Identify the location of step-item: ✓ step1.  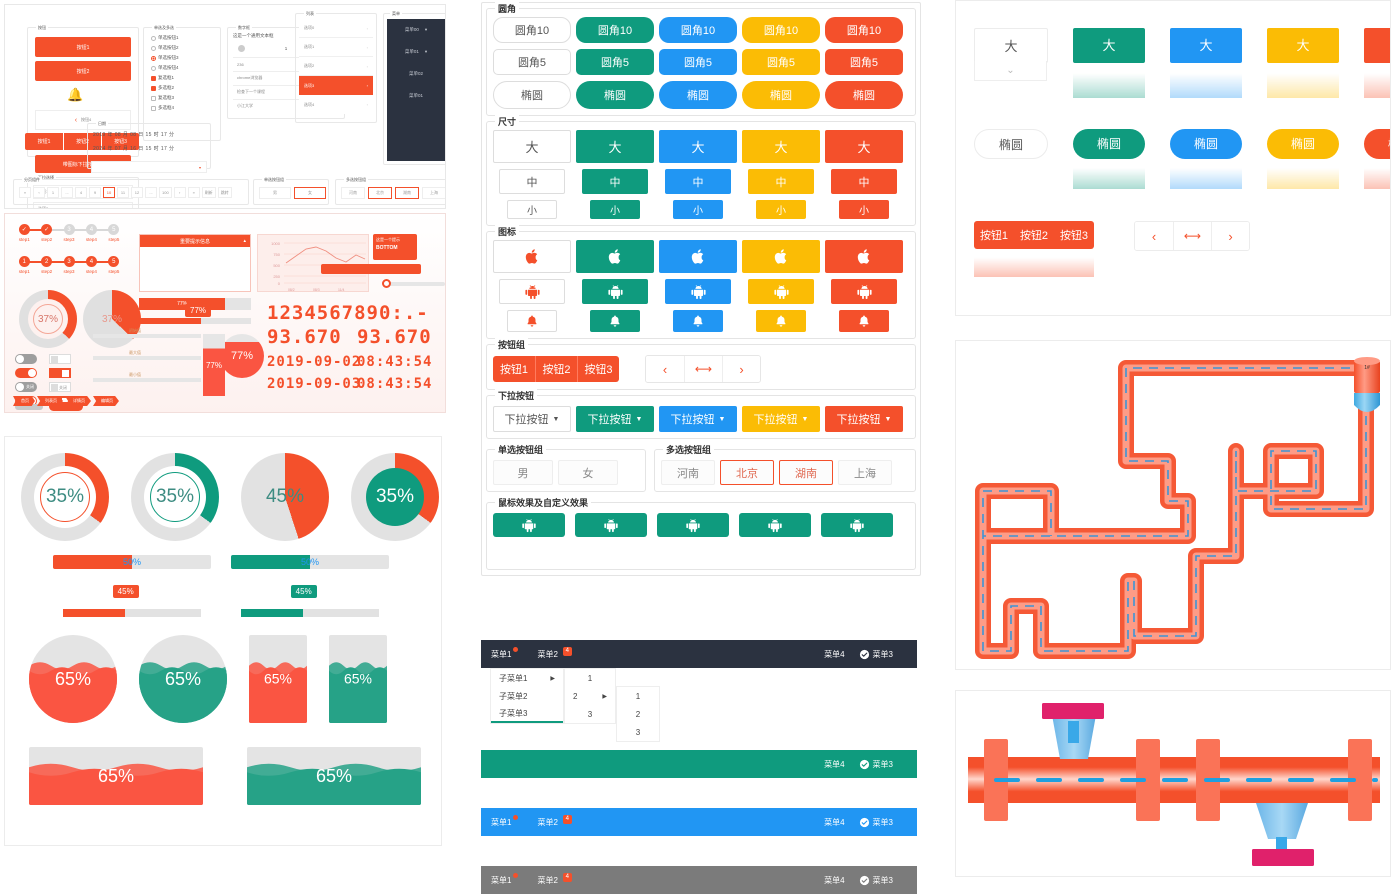
(30, 233).